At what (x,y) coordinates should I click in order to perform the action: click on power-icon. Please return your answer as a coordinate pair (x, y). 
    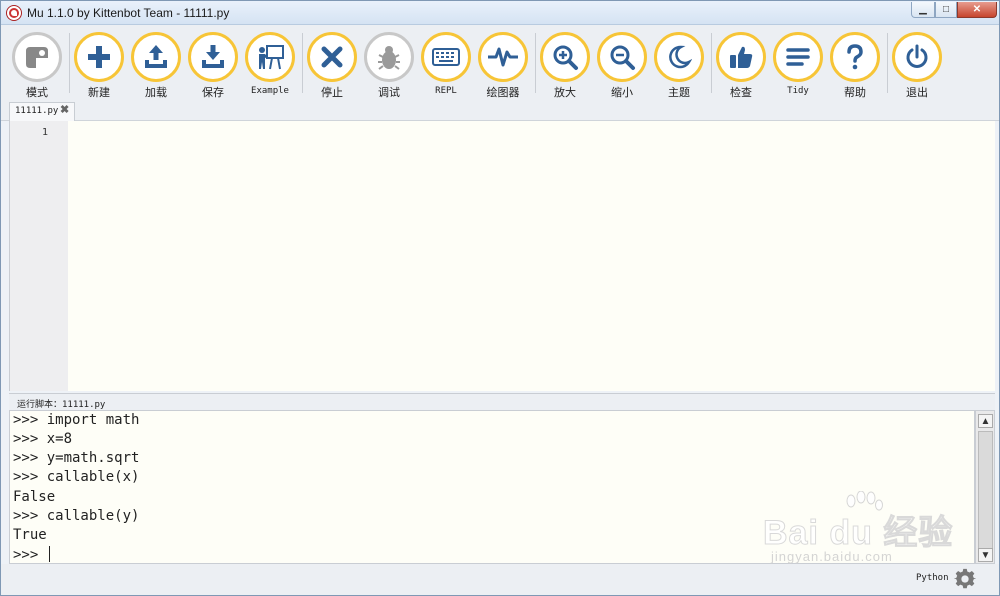
    Looking at the image, I should click on (917, 57).